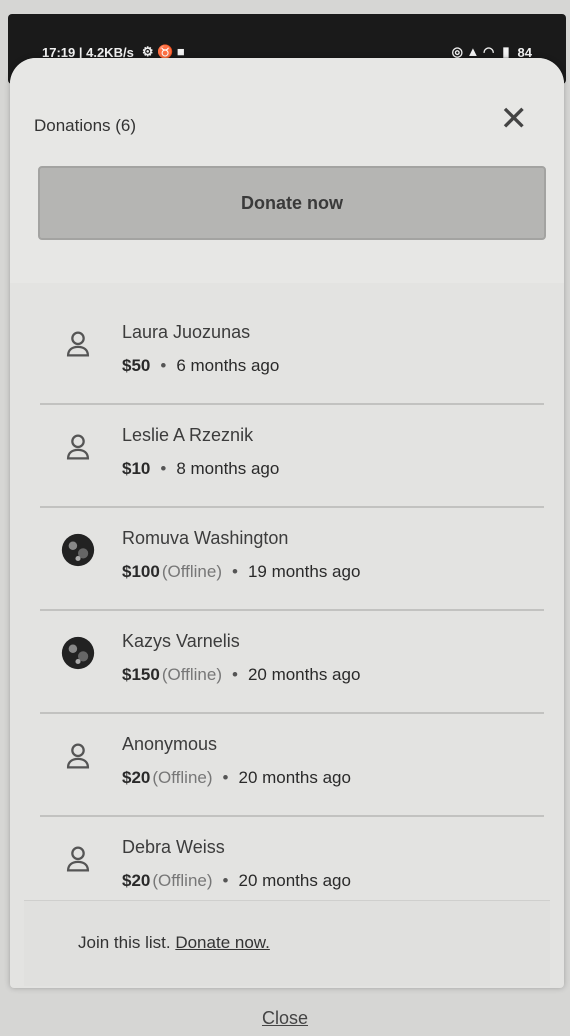 The image size is (570, 1036). I want to click on donation-time: 6 months ago, so click(228, 365).